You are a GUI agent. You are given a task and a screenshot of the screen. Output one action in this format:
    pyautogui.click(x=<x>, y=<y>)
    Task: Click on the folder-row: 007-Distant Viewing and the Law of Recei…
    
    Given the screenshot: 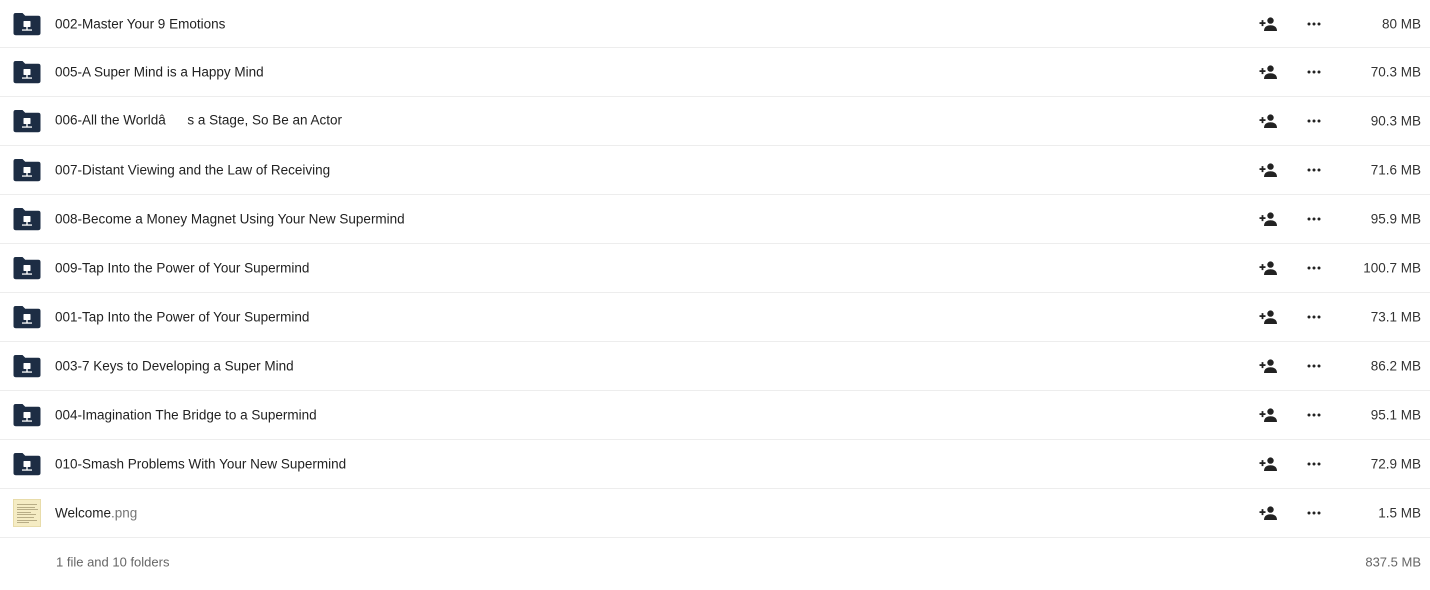 What is the action you would take?
    pyautogui.click(x=715, y=170)
    